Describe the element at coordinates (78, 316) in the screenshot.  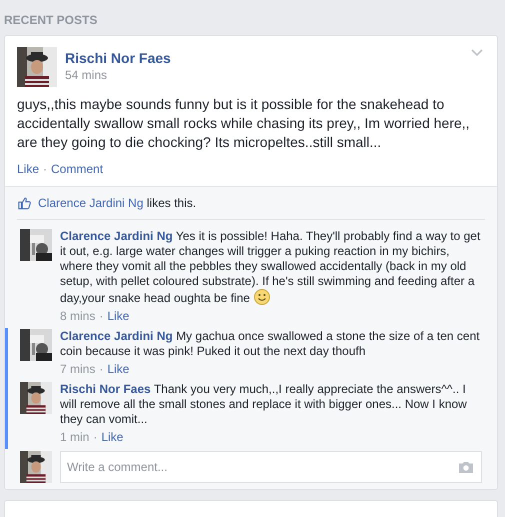
I see `comment-time: 8 mins` at that location.